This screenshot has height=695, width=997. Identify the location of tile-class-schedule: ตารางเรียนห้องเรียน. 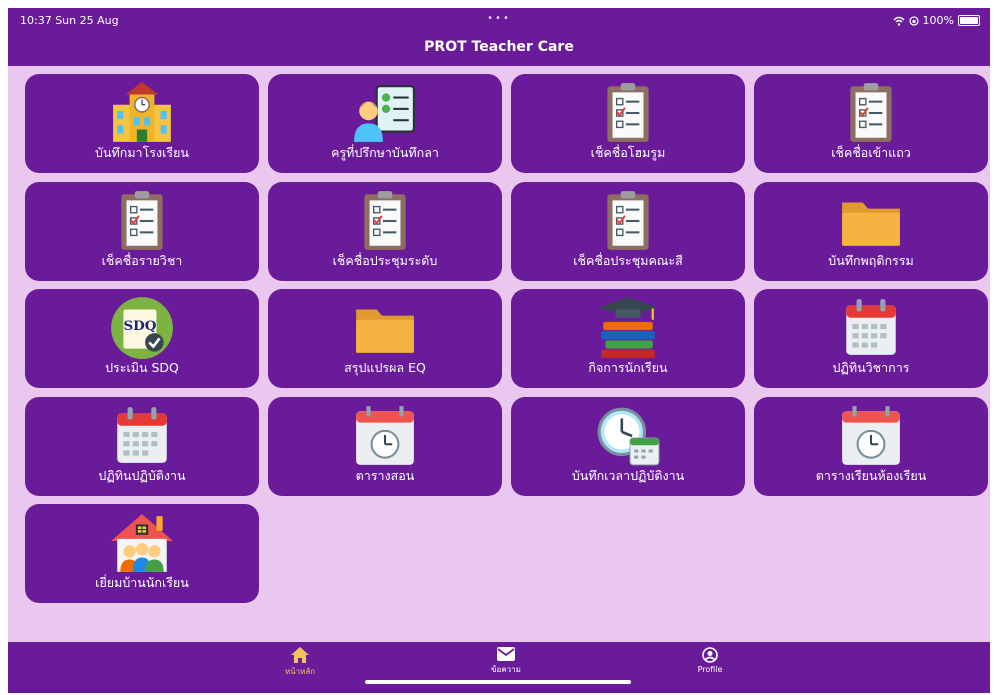
(871, 446).